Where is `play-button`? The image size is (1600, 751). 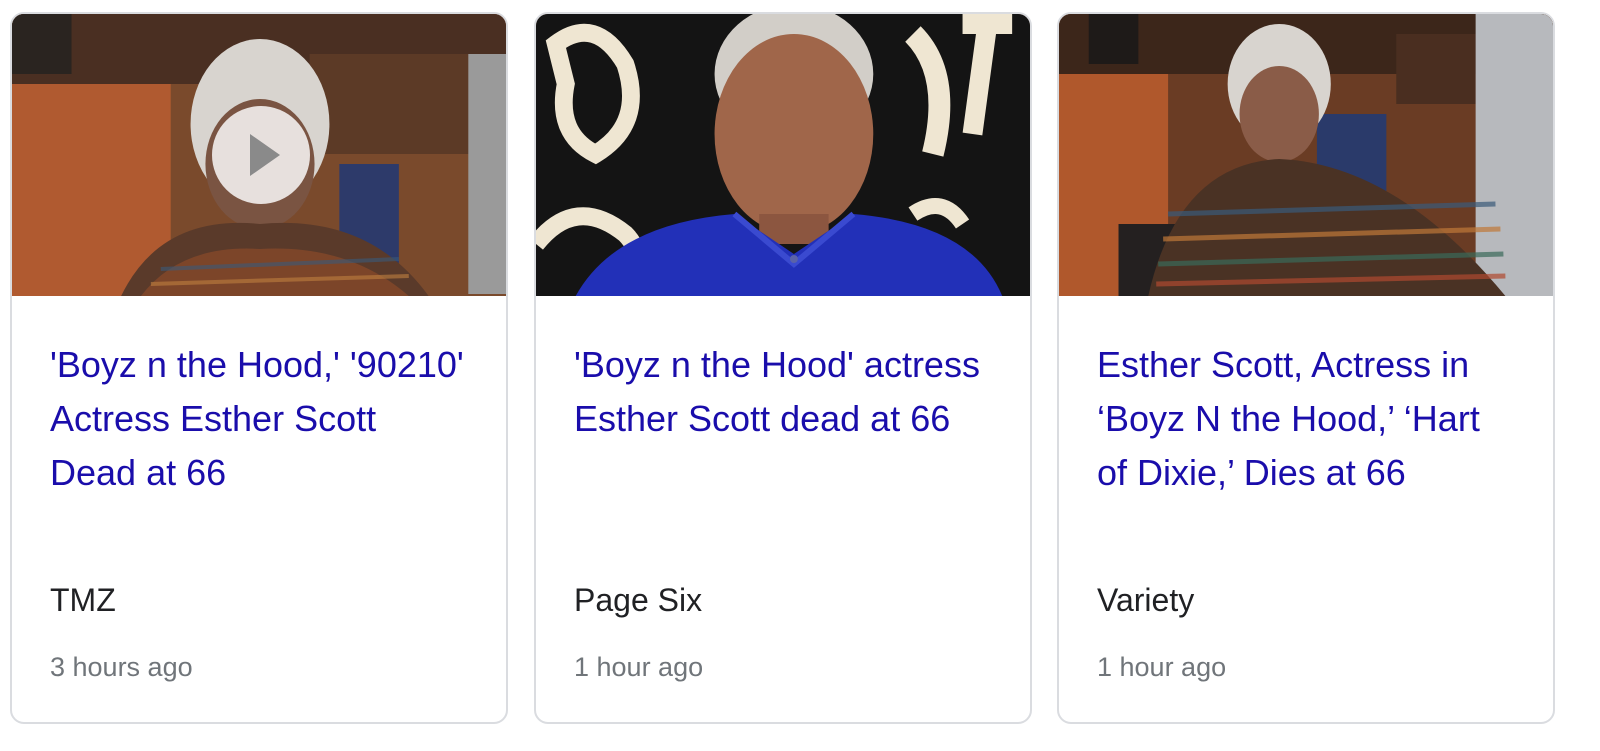
play-button is located at coordinates (261, 155).